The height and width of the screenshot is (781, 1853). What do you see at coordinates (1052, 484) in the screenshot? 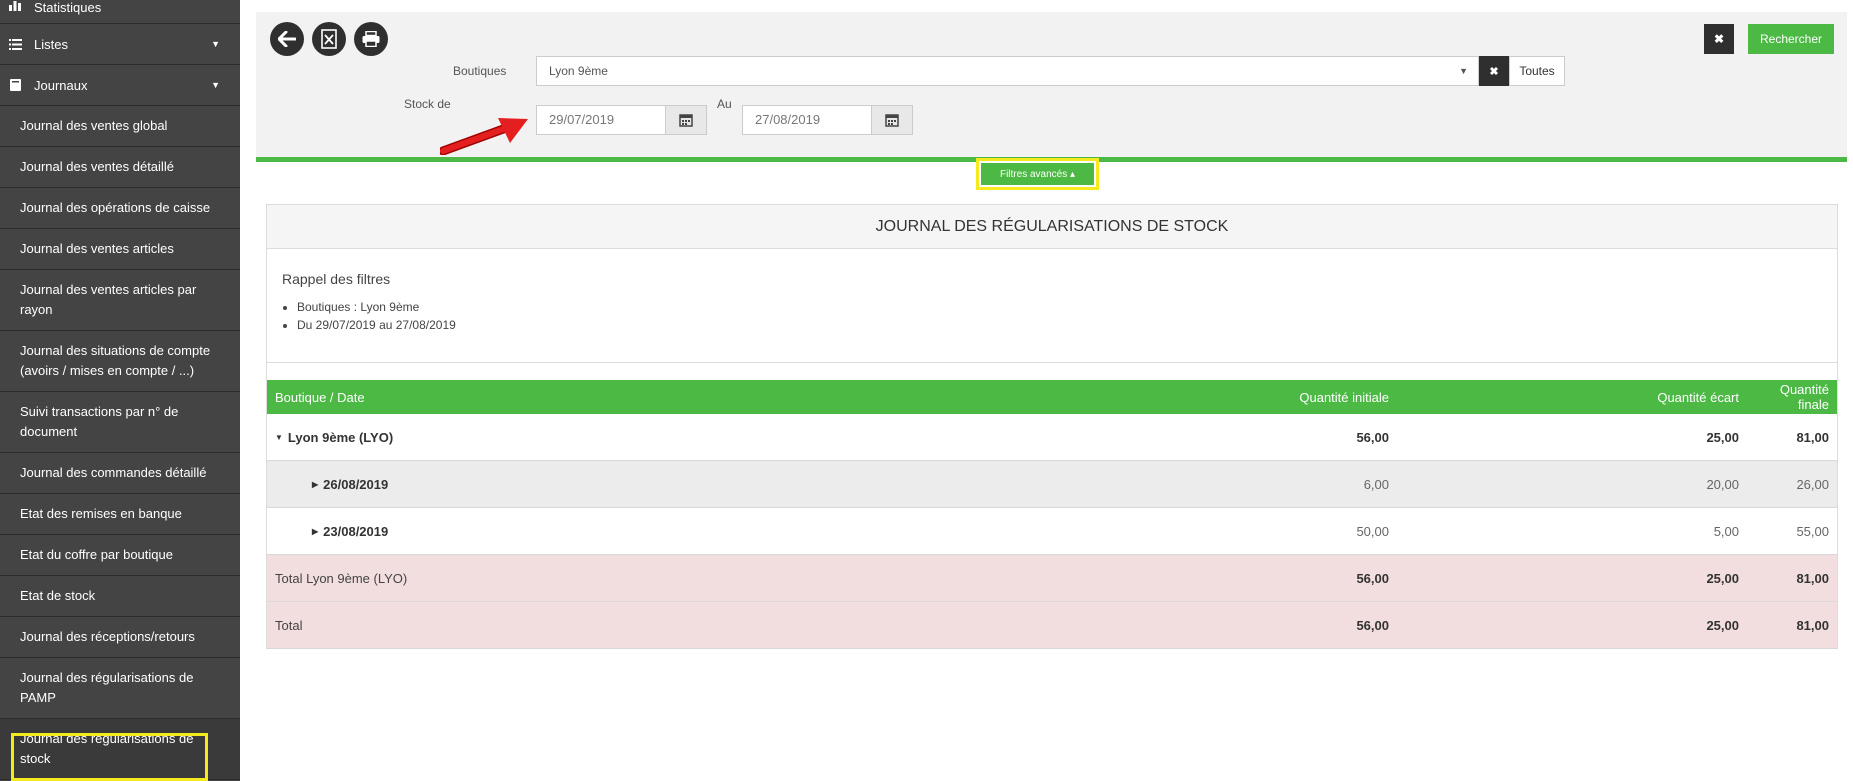
I see `table-row: ▶ 26/08/2019 6,00 20,00 26,00` at bounding box center [1052, 484].